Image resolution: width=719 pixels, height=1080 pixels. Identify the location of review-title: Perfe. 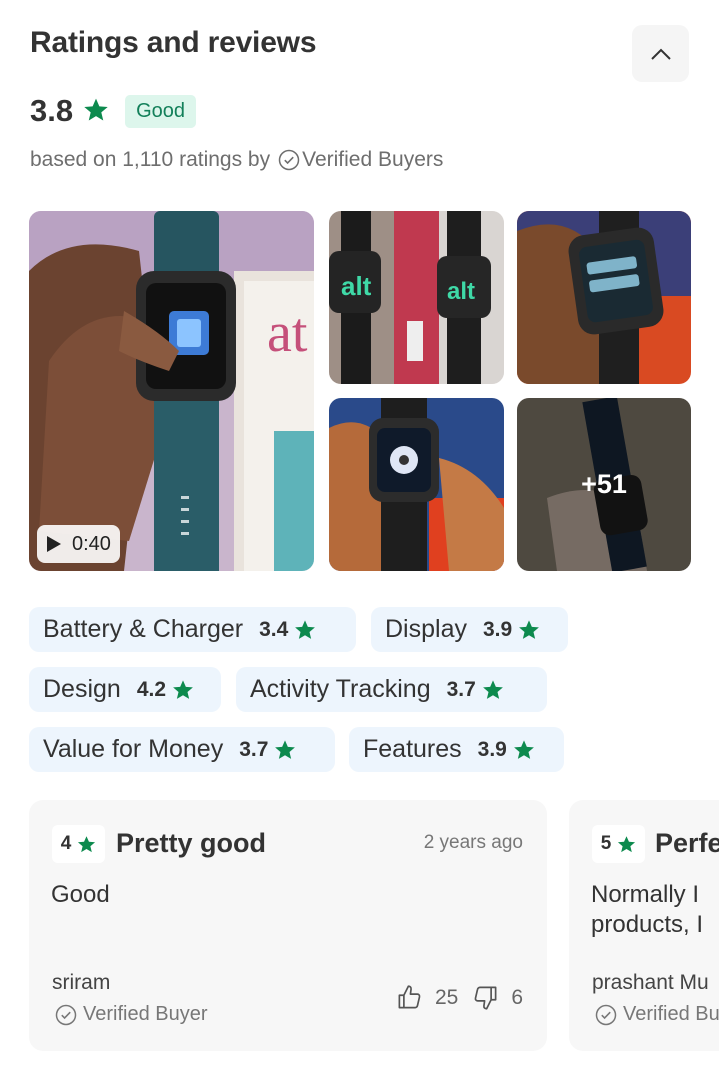
(687, 843).